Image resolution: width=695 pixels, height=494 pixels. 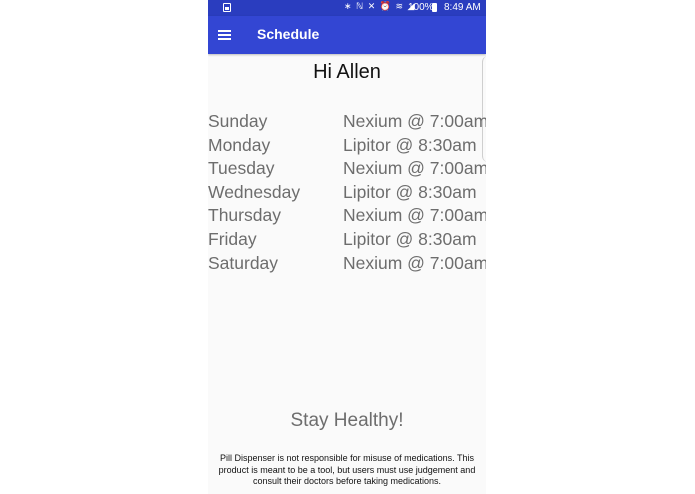 I want to click on schedule-row: Saturday Nexium @ 7:00am, so click(x=347, y=265).